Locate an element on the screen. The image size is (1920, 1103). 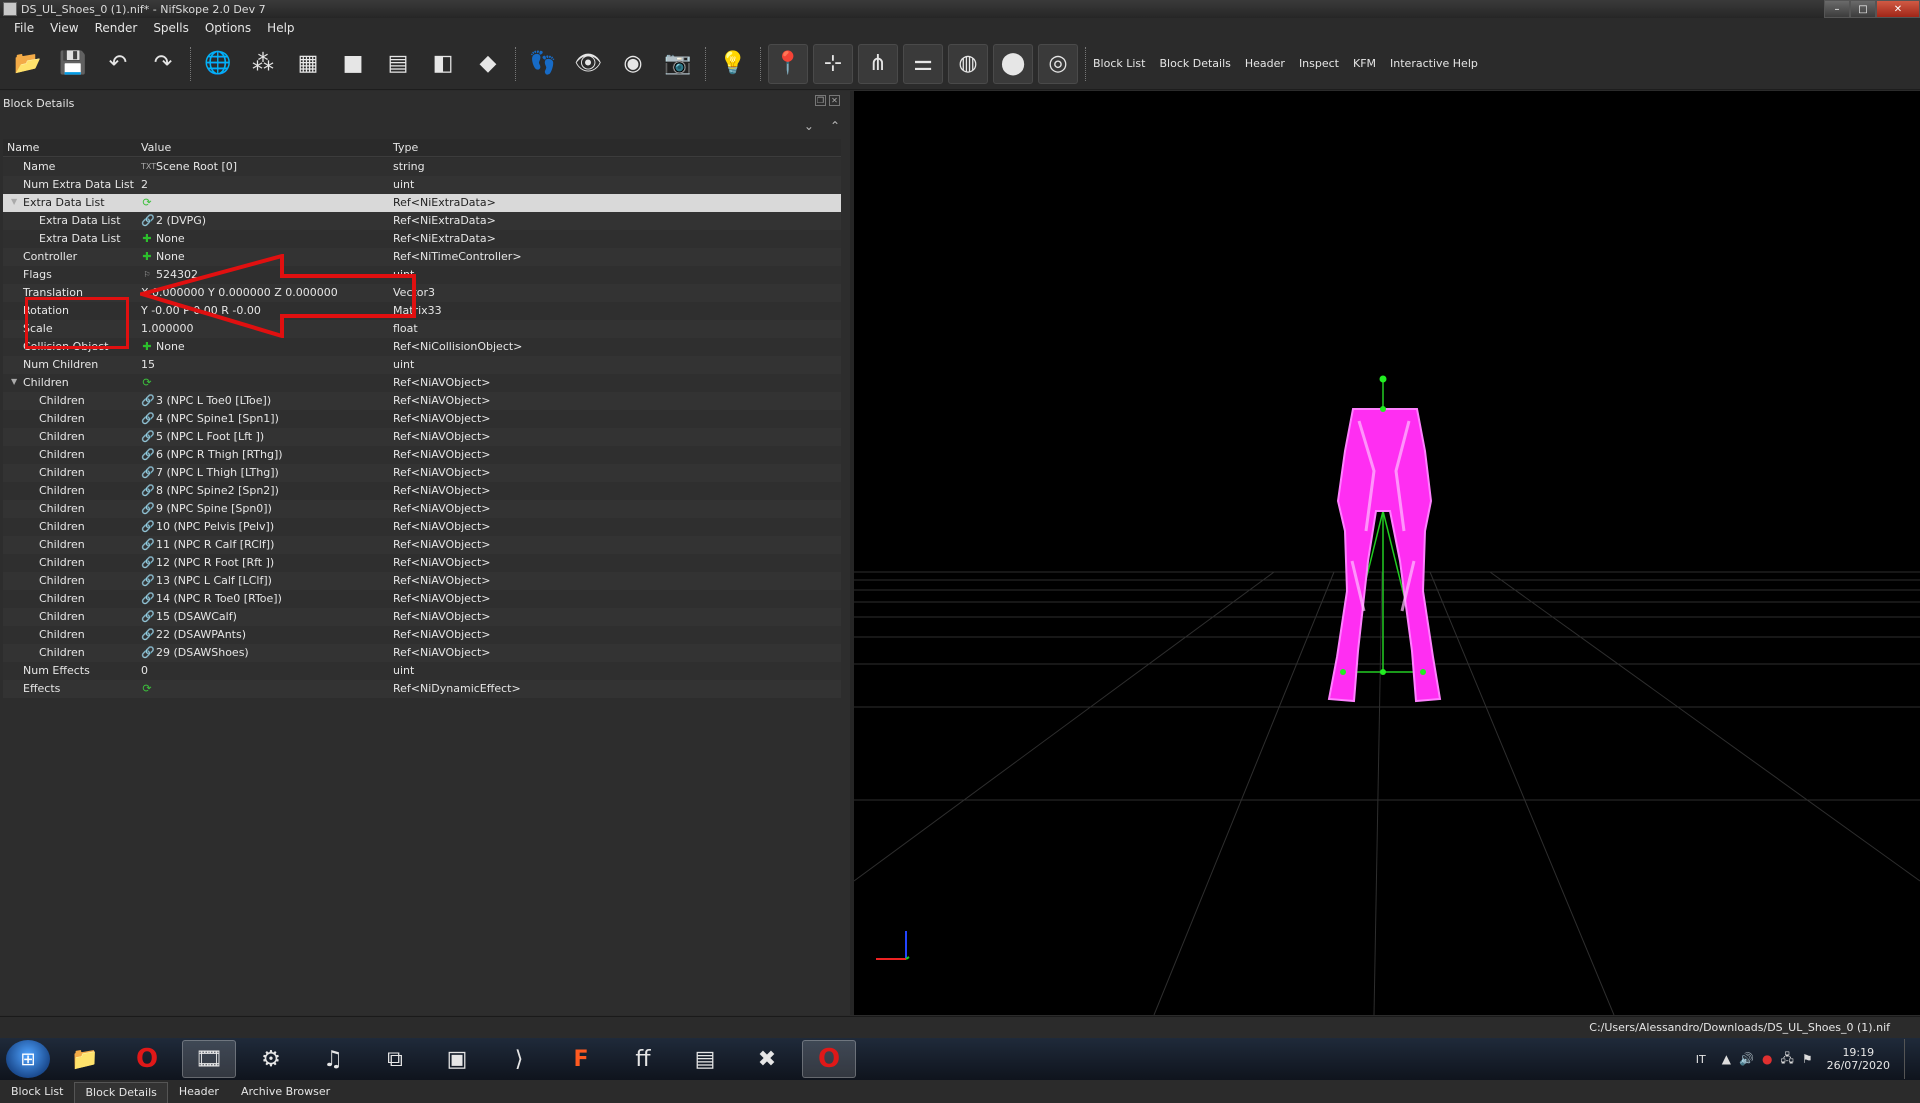
select-nodes-button: ⁂ is located at coordinates (263, 64).